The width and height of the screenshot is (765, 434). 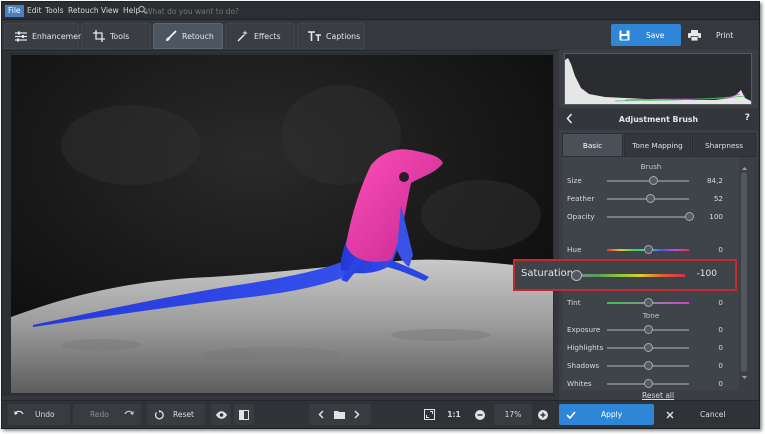 What do you see at coordinates (454, 414) in the screenshot?
I see `actual-size-button: 1:1` at bounding box center [454, 414].